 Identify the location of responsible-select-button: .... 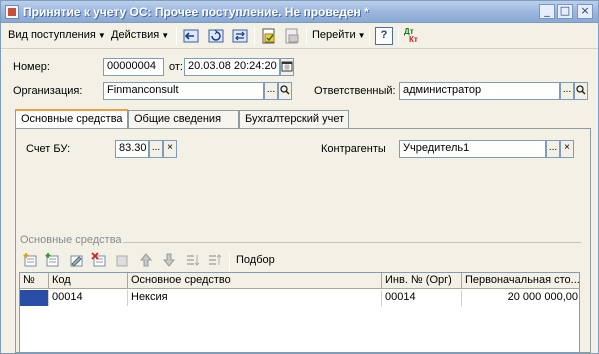
(567, 91).